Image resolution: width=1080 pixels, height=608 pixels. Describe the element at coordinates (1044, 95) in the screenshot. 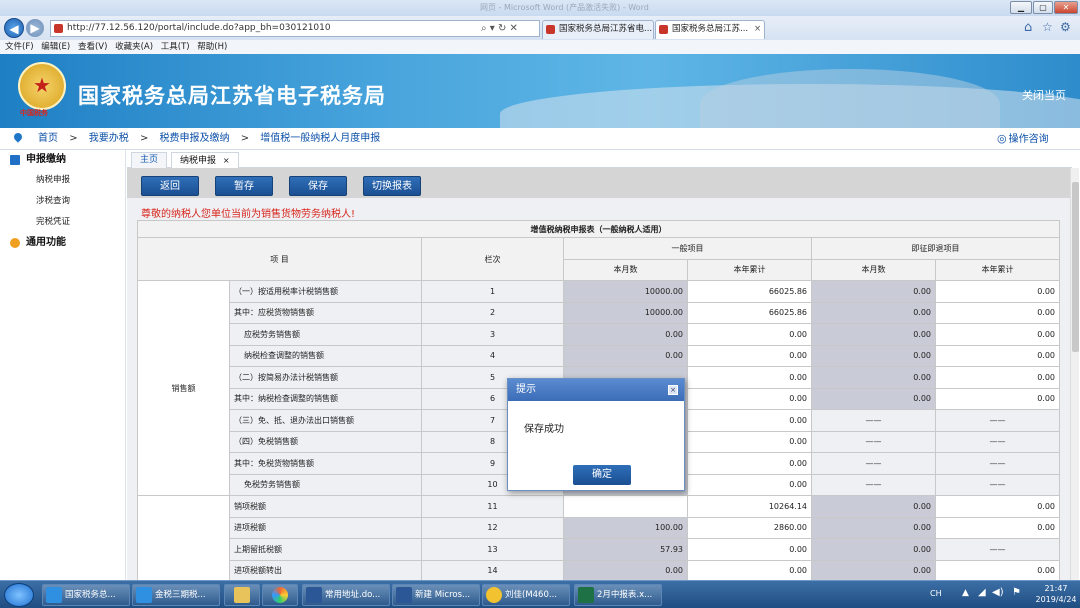

I see `close-page-link: 关闭当页` at that location.